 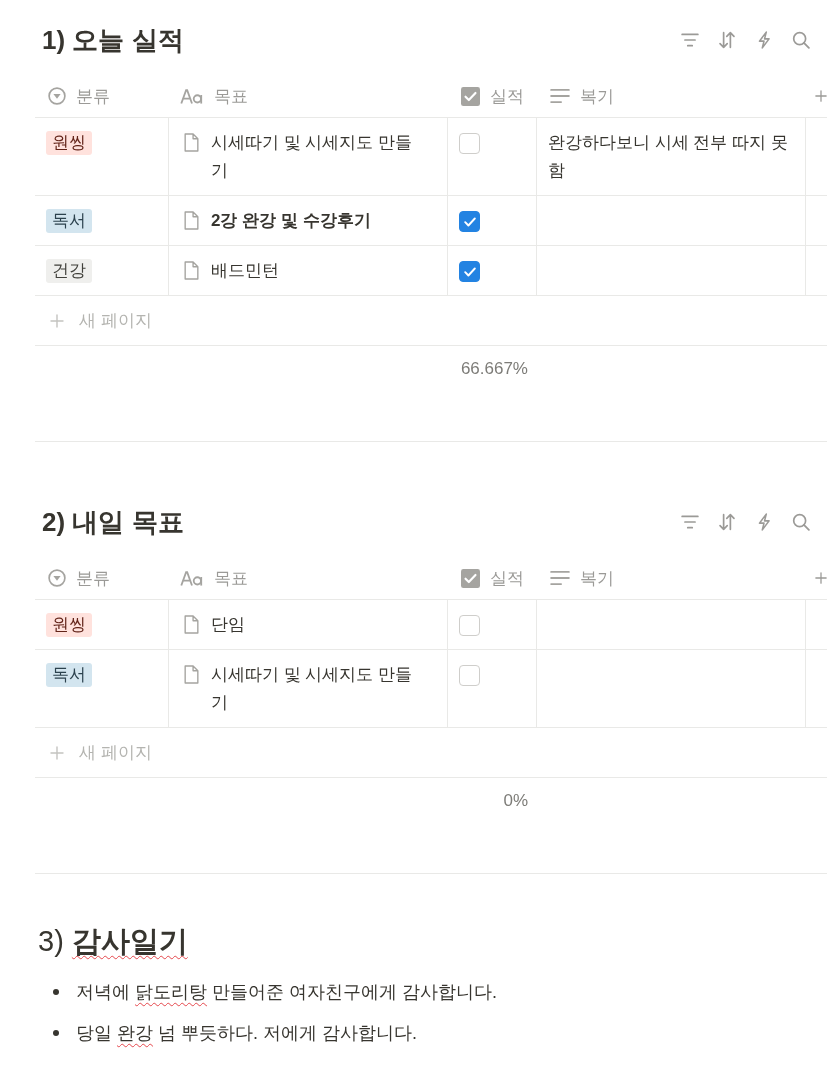 What do you see at coordinates (247, 1033) in the screenshot?
I see `bullet-text: 당일 완강 넘 뿌듯하다. 저에게 감사합니다.` at bounding box center [247, 1033].